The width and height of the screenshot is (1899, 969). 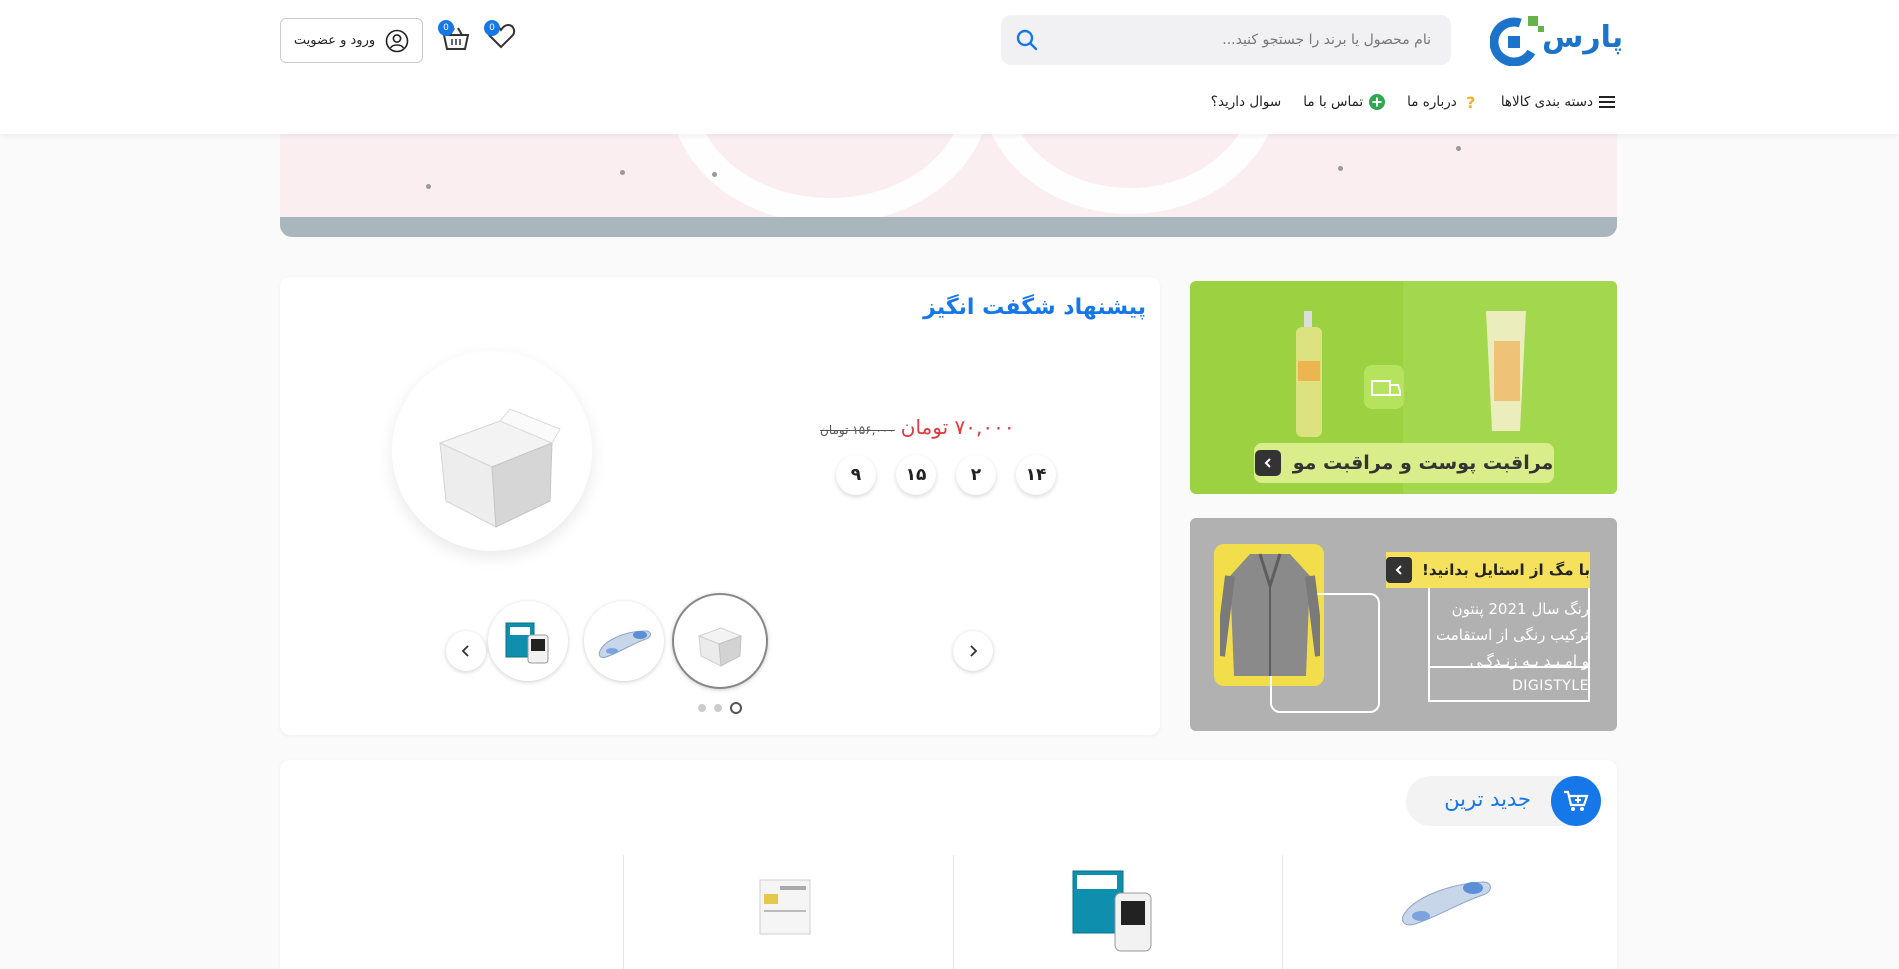 I want to click on offer-thumb-glucometer, so click(x=528, y=641).